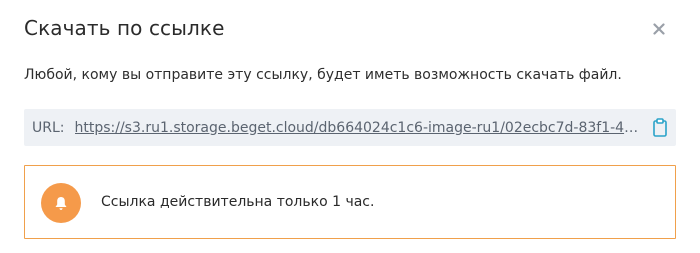  I want to click on notice-icon-badge, so click(61, 203).